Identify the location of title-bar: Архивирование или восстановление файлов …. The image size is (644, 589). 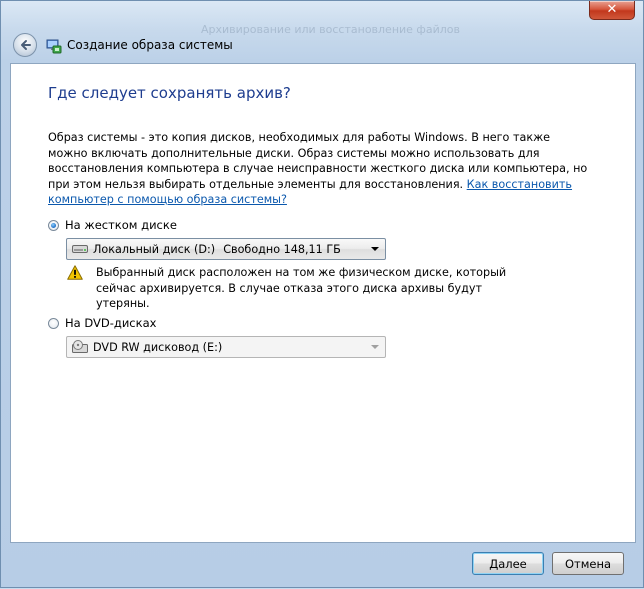
(322, 18).